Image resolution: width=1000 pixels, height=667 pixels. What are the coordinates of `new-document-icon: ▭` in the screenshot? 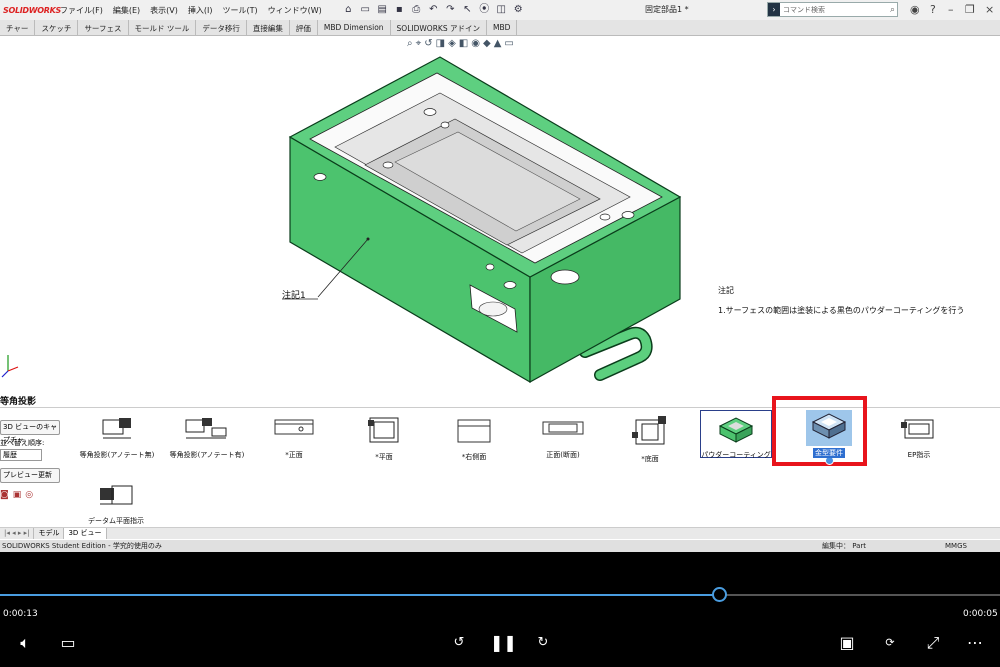 It's located at (365, 10).